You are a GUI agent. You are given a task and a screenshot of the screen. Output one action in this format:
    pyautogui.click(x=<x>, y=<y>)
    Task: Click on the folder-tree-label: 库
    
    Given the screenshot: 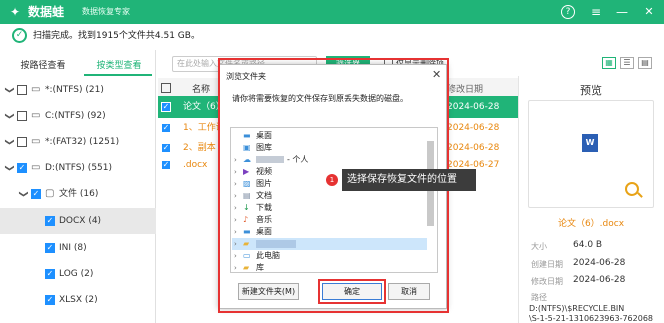 What is the action you would take?
    pyautogui.click(x=260, y=268)
    